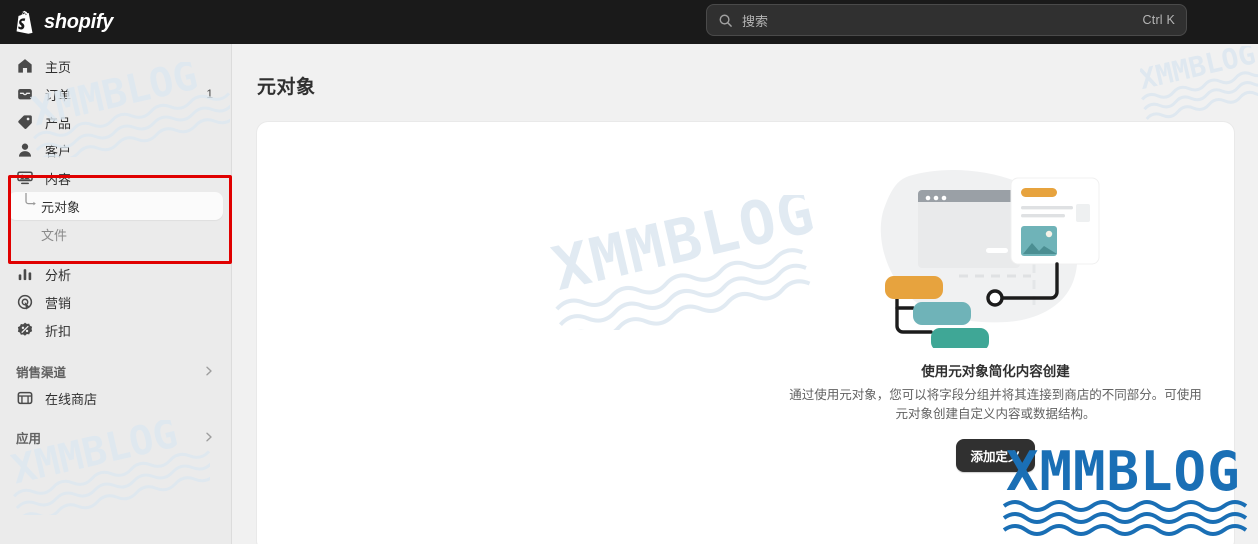 Image resolution: width=1258 pixels, height=544 pixels. What do you see at coordinates (58, 123) in the screenshot?
I see `sidebar-item-label: 产品` at bounding box center [58, 123].